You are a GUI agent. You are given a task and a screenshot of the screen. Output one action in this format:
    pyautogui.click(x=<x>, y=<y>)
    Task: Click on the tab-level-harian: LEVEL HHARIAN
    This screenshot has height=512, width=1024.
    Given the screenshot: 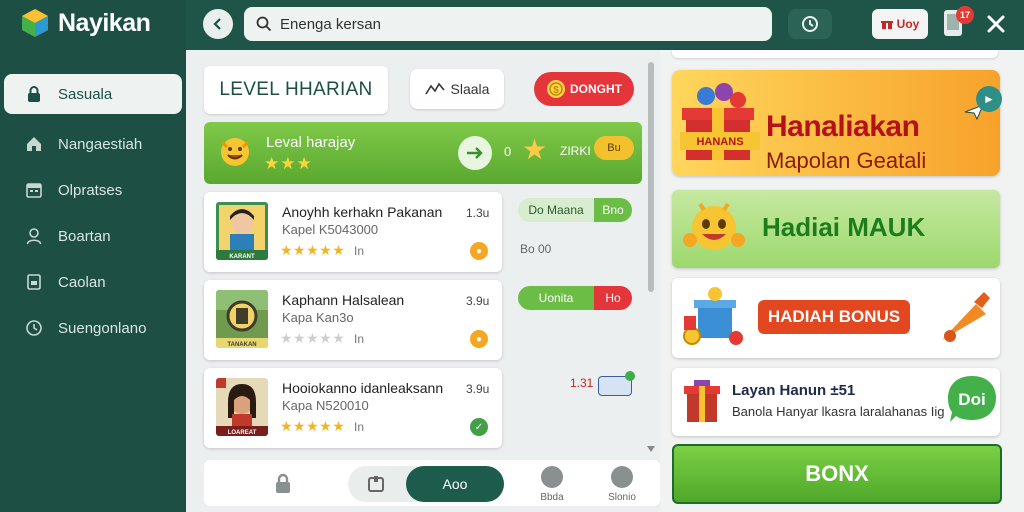 What is the action you would take?
    pyautogui.click(x=296, y=90)
    